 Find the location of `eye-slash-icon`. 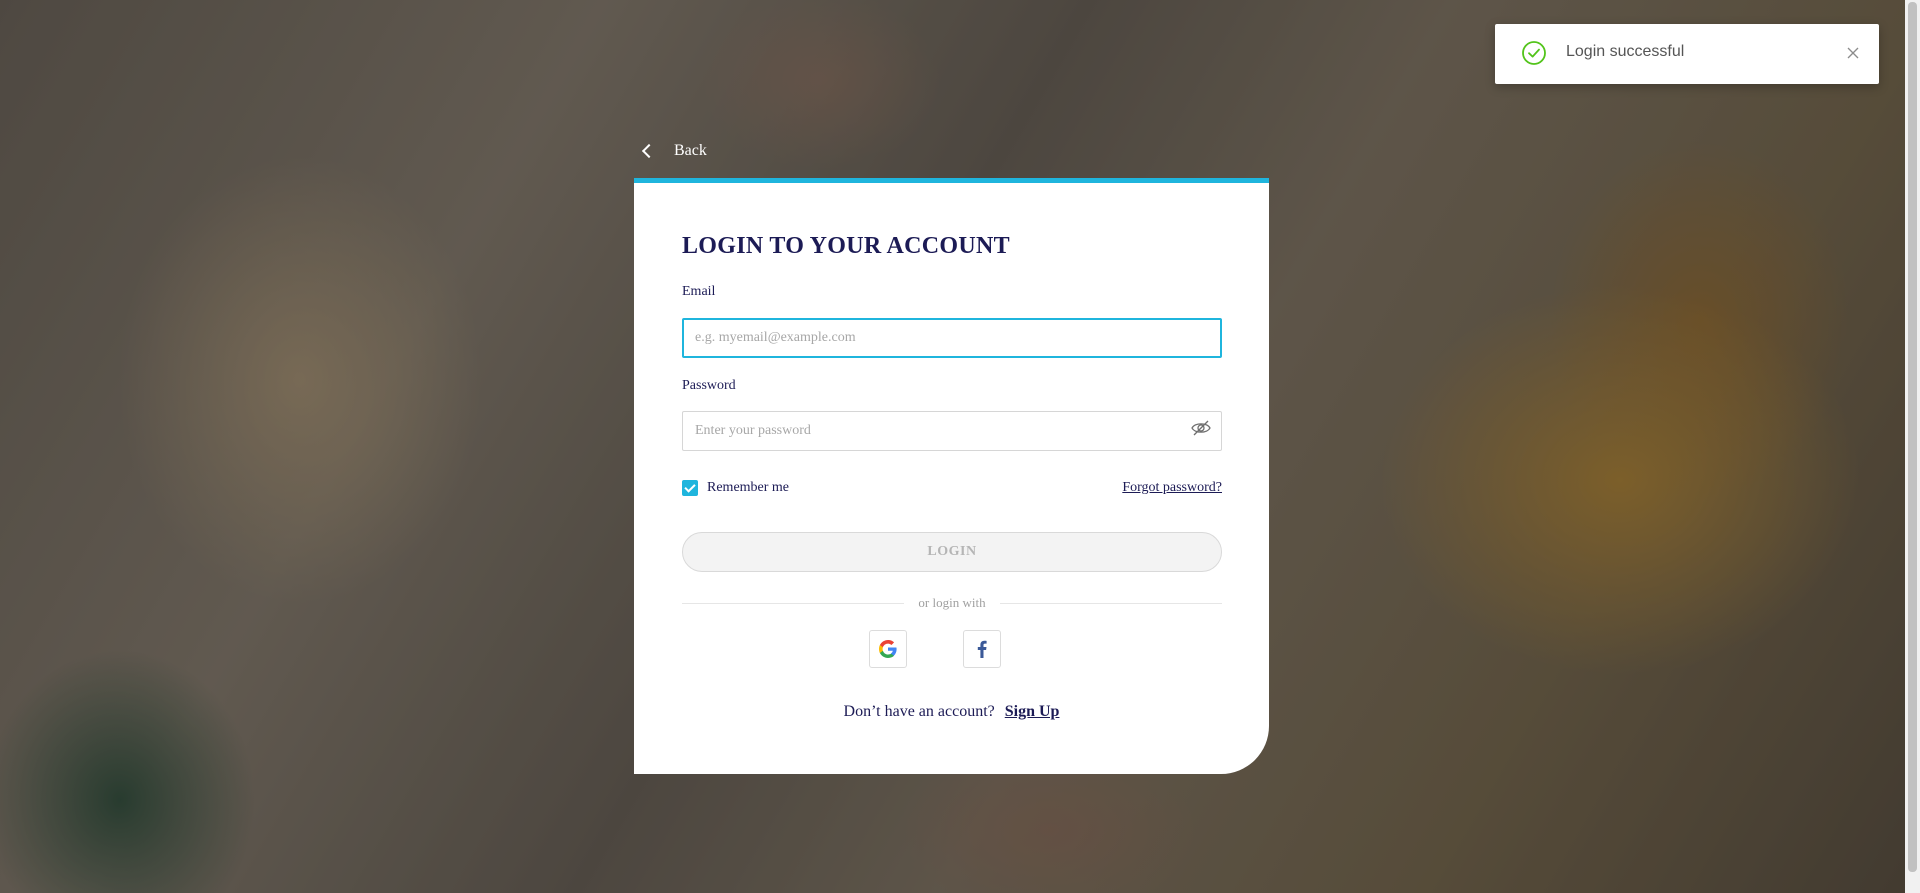

eye-slash-icon is located at coordinates (1201, 428).